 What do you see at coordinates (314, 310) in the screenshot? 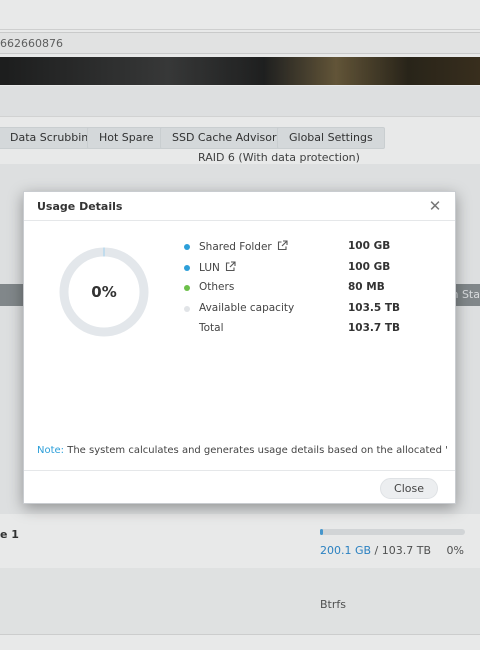
I see `legend-row-available-capacity: Available capacity 103.5 TB` at bounding box center [314, 310].